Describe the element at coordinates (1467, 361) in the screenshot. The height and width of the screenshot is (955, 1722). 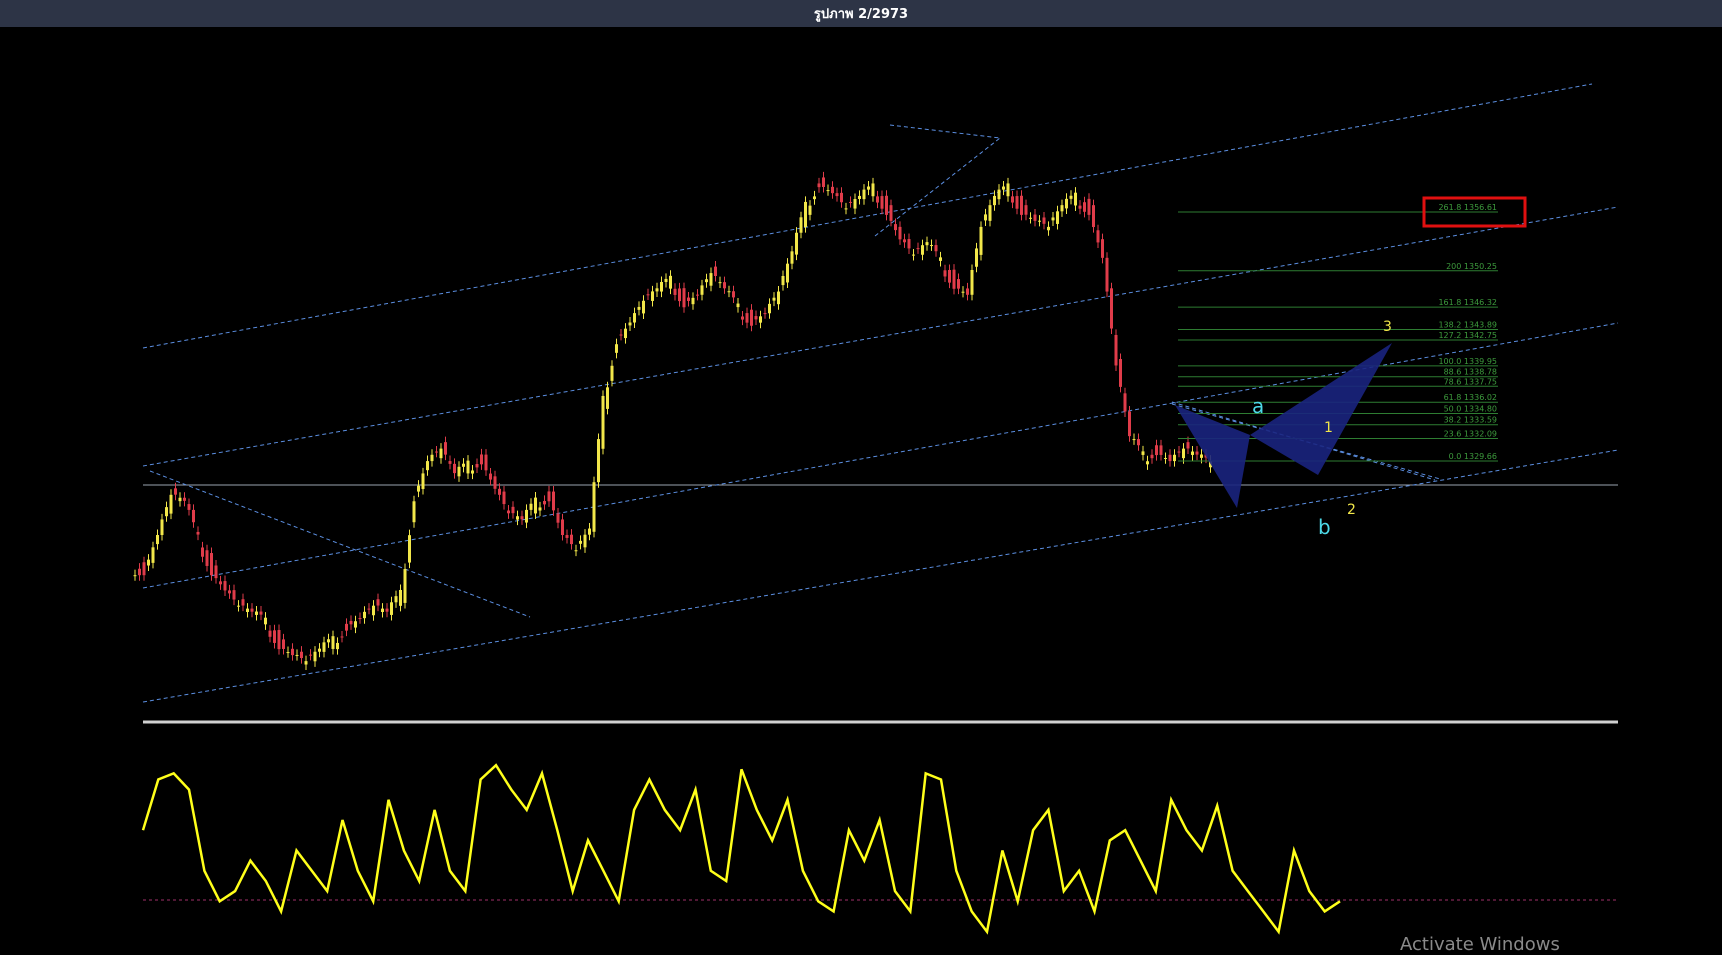
I see `fib-label-100.0: 100.0 1339.95` at that location.